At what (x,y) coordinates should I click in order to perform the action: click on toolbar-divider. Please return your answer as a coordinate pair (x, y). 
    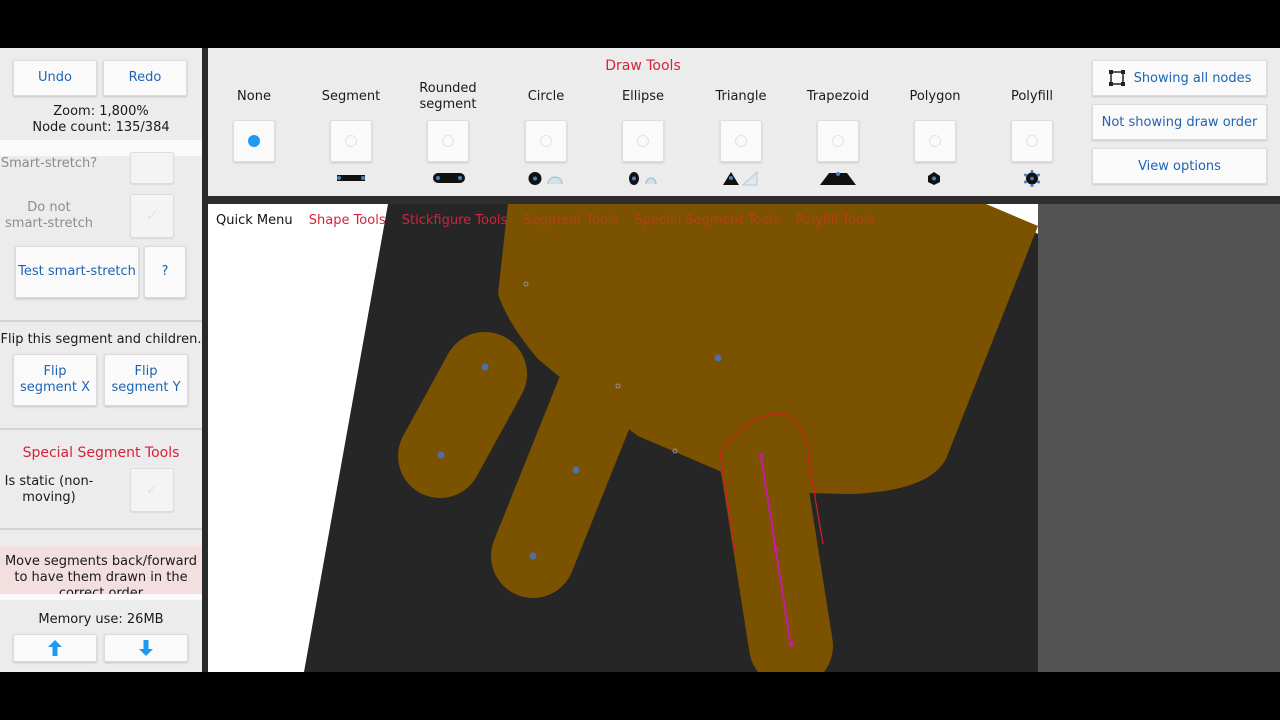
    Looking at the image, I should click on (744, 200).